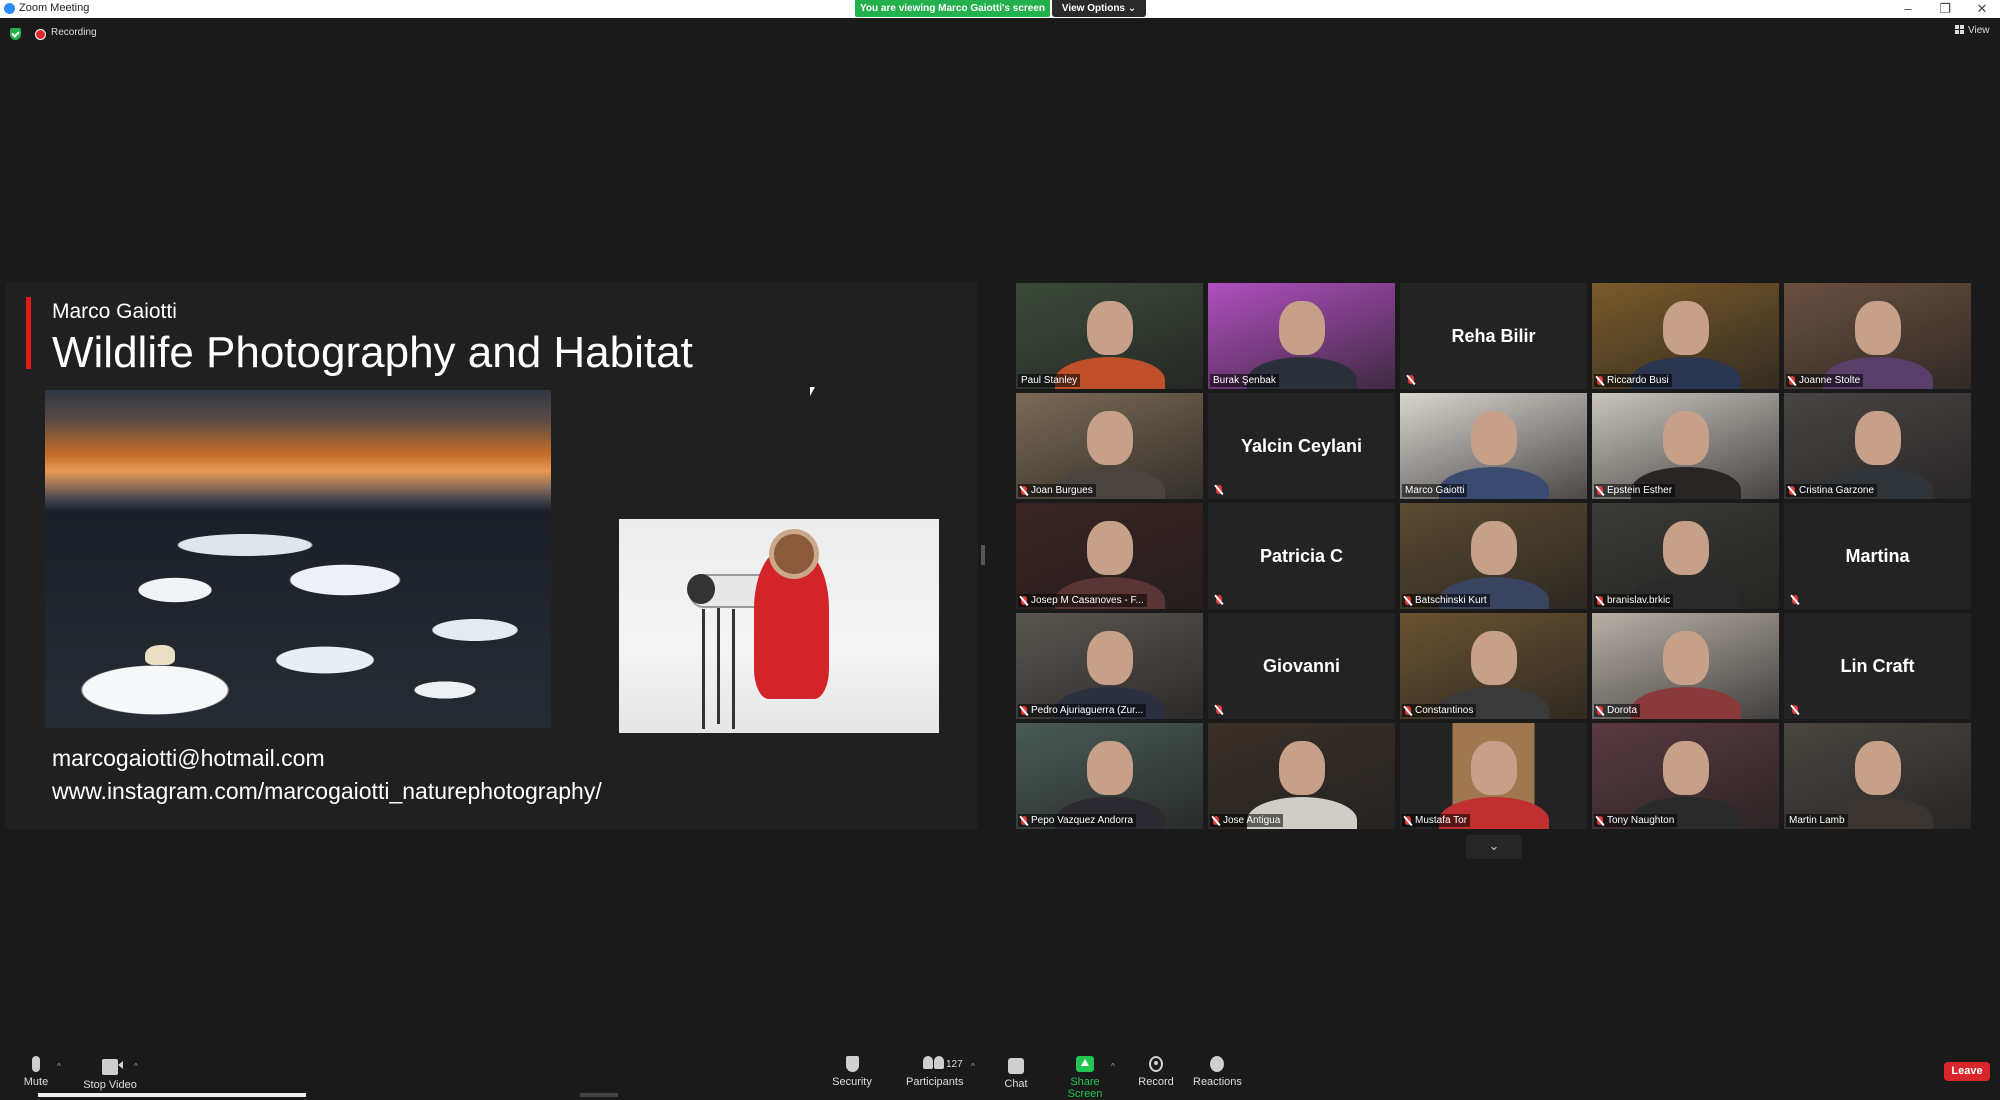 The height and width of the screenshot is (1100, 2000). Describe the element at coordinates (852, 1082) in the screenshot. I see `security-label: Security` at that location.